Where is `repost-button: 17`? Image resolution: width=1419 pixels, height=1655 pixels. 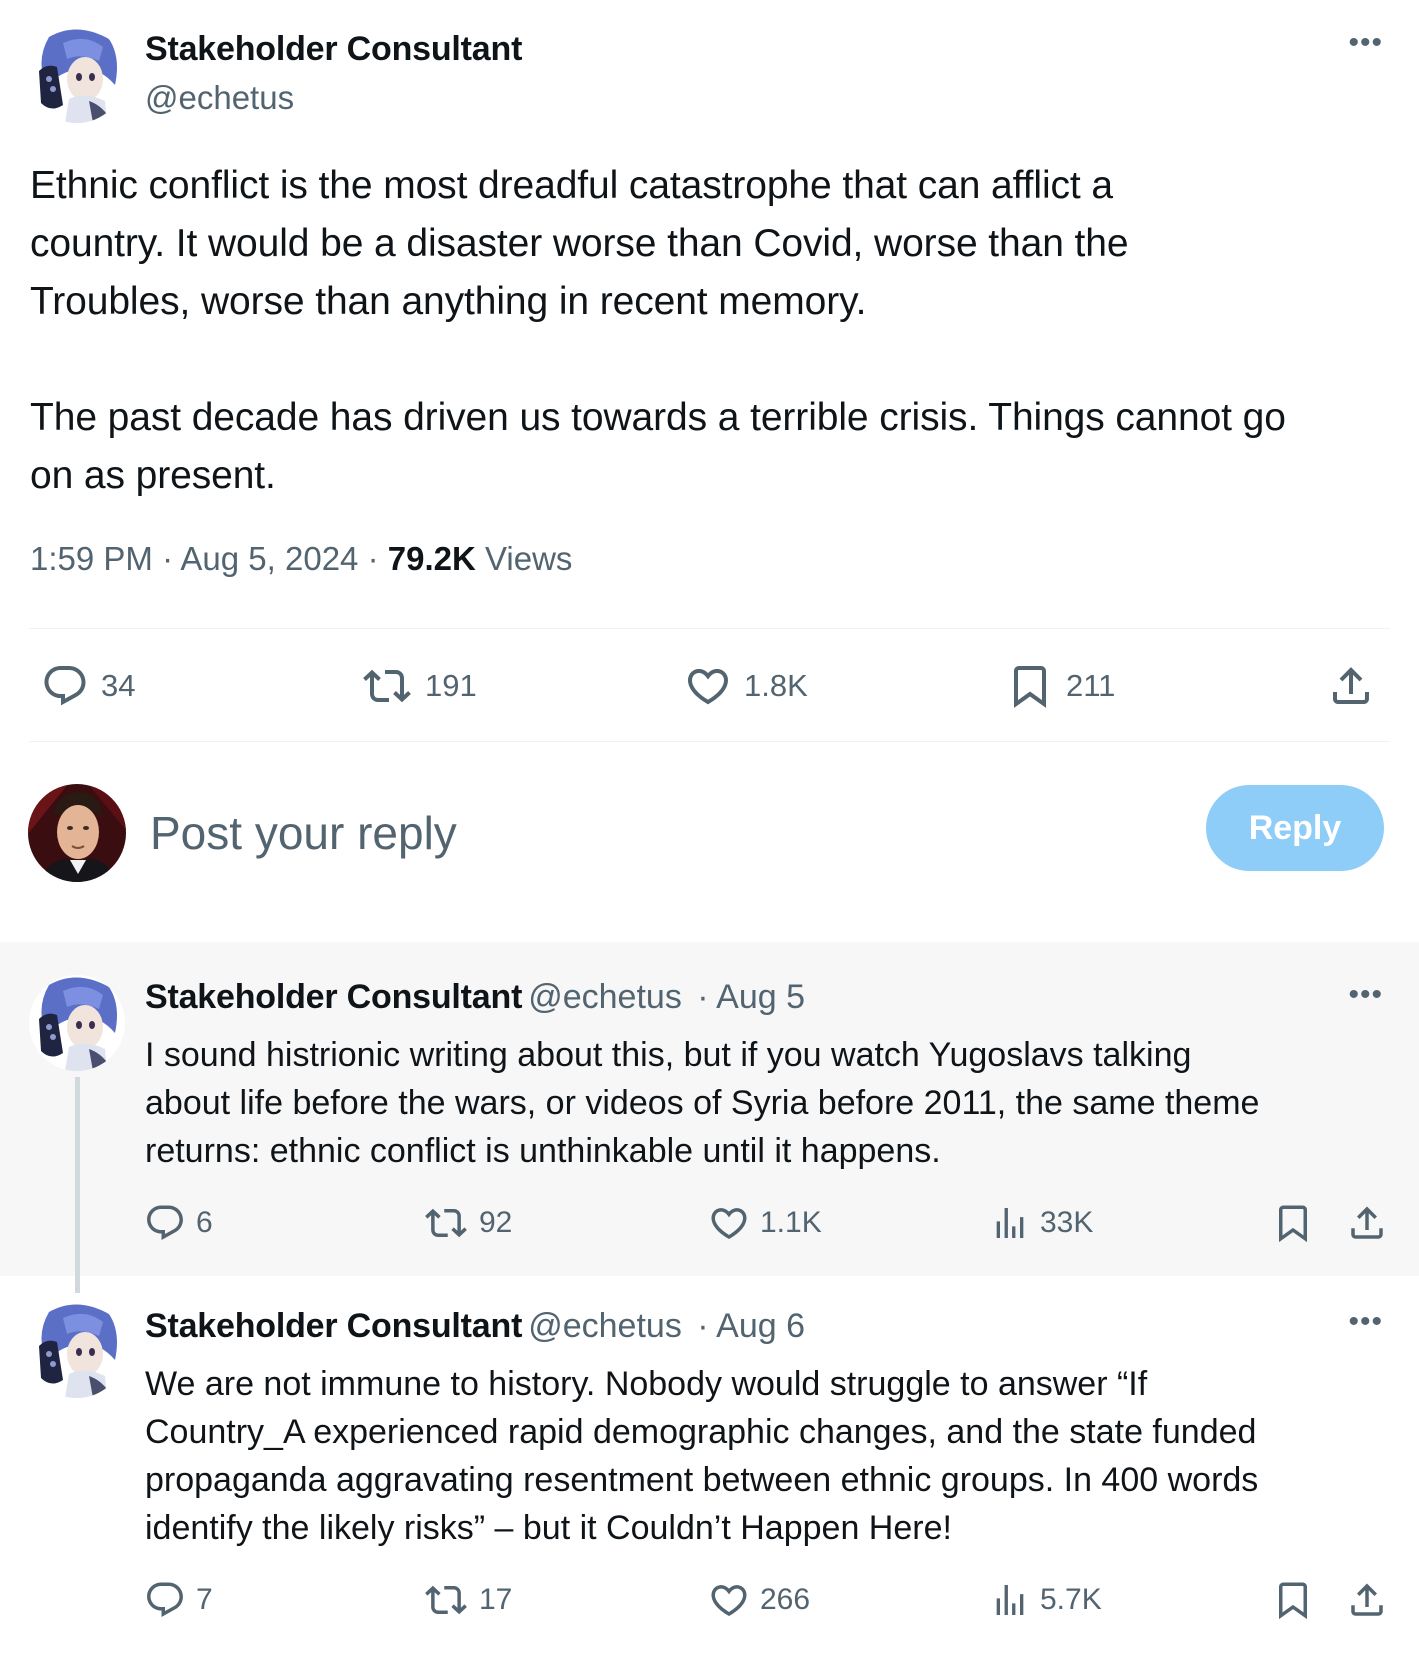 repost-button: 17 is located at coordinates (467, 1600).